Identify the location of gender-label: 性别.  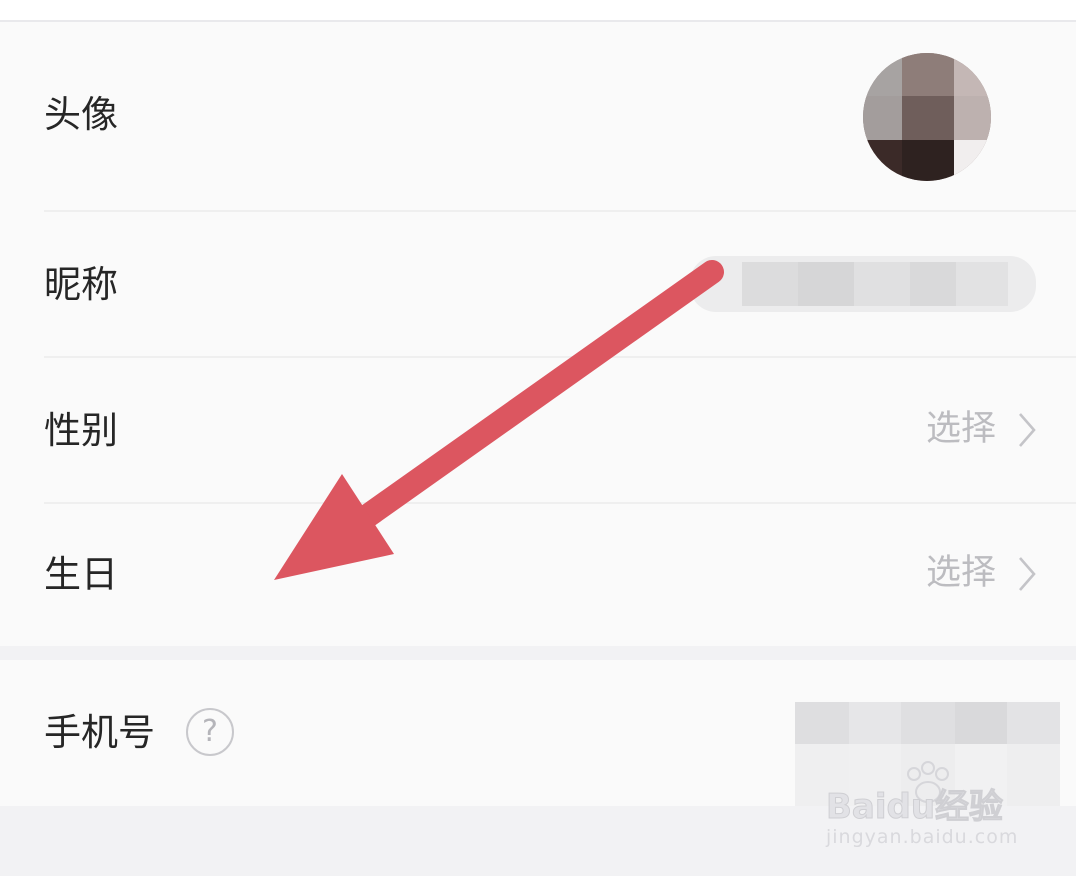
(81, 430).